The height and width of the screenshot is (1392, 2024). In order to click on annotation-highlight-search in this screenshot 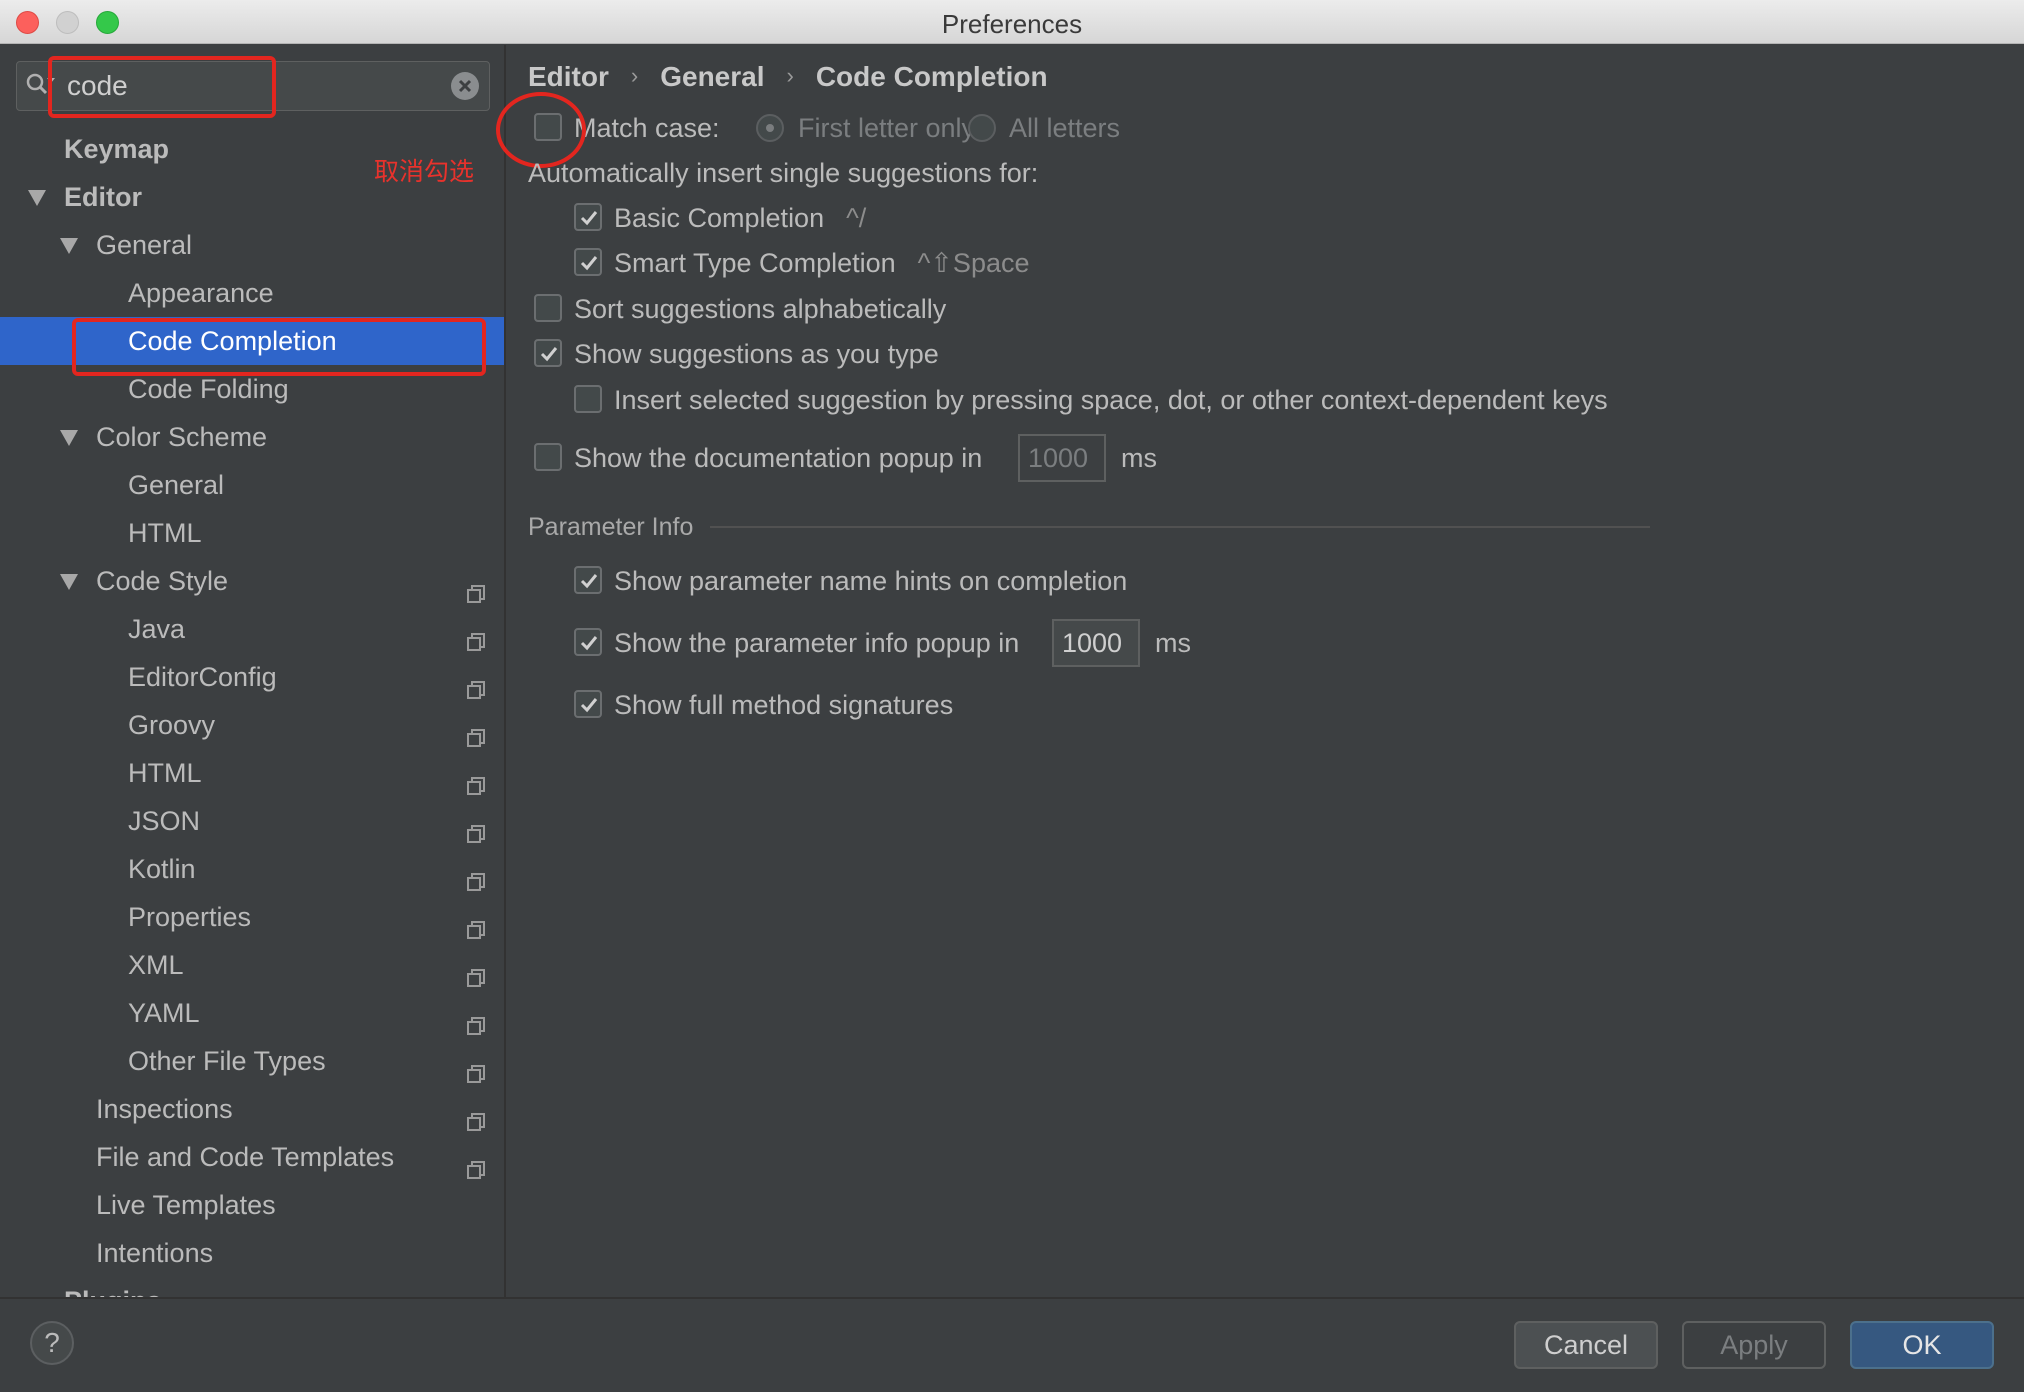, I will do `click(162, 87)`.